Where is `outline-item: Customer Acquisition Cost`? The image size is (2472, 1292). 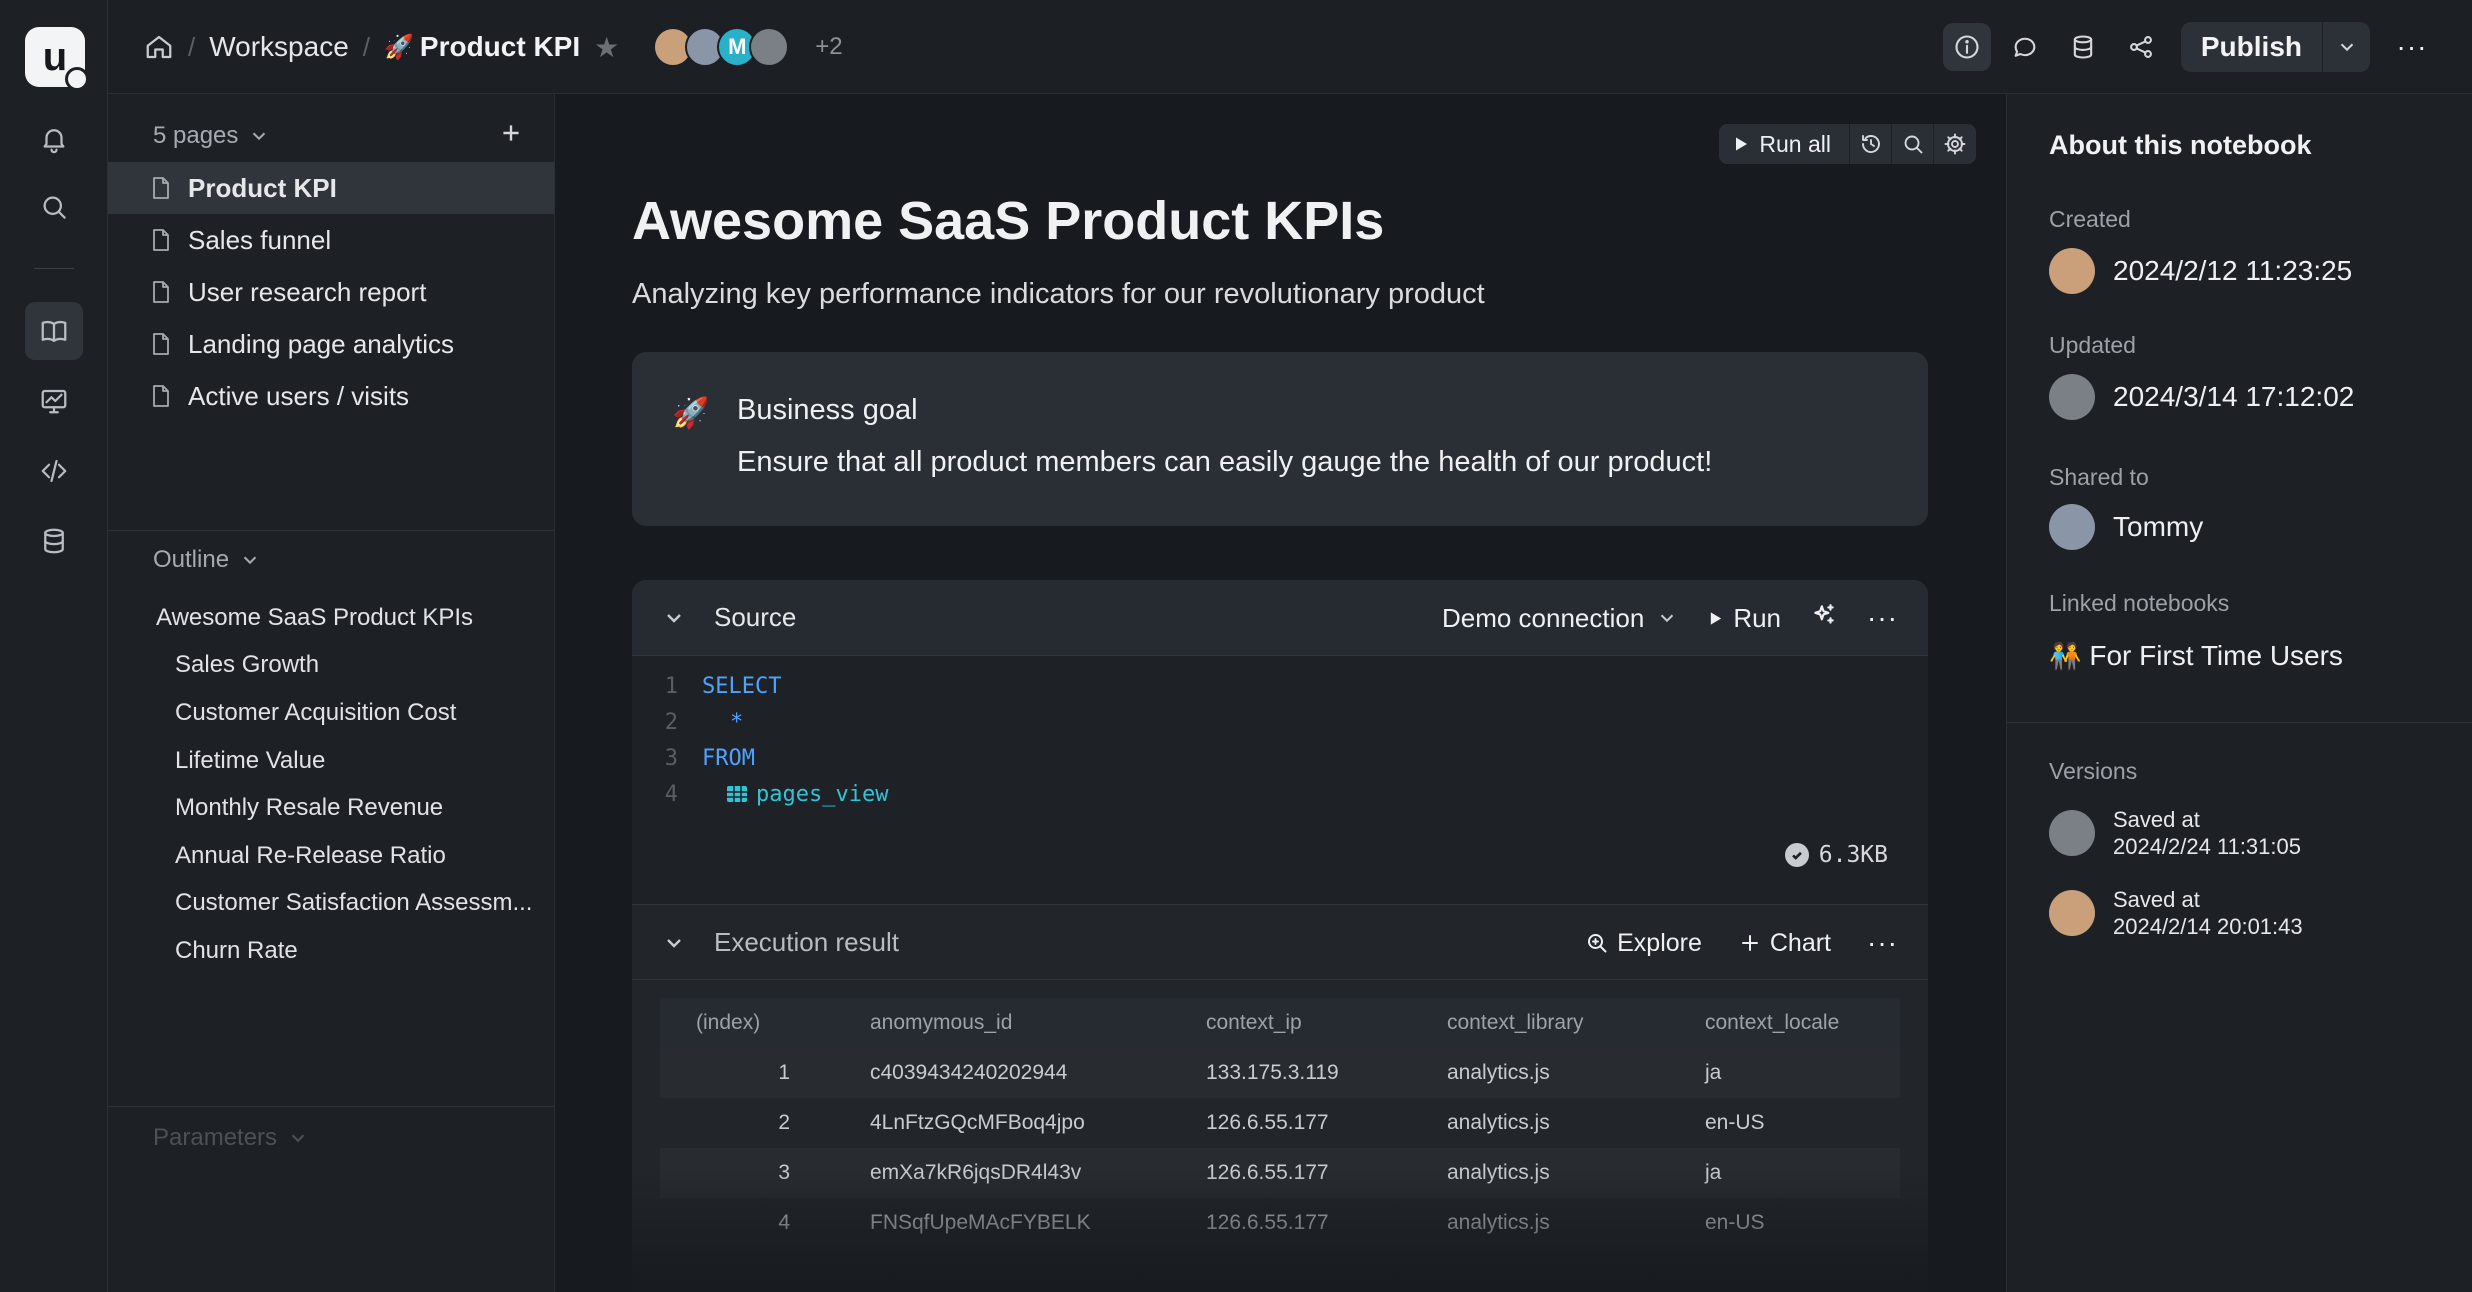 outline-item: Customer Acquisition Cost is located at coordinates (351, 713).